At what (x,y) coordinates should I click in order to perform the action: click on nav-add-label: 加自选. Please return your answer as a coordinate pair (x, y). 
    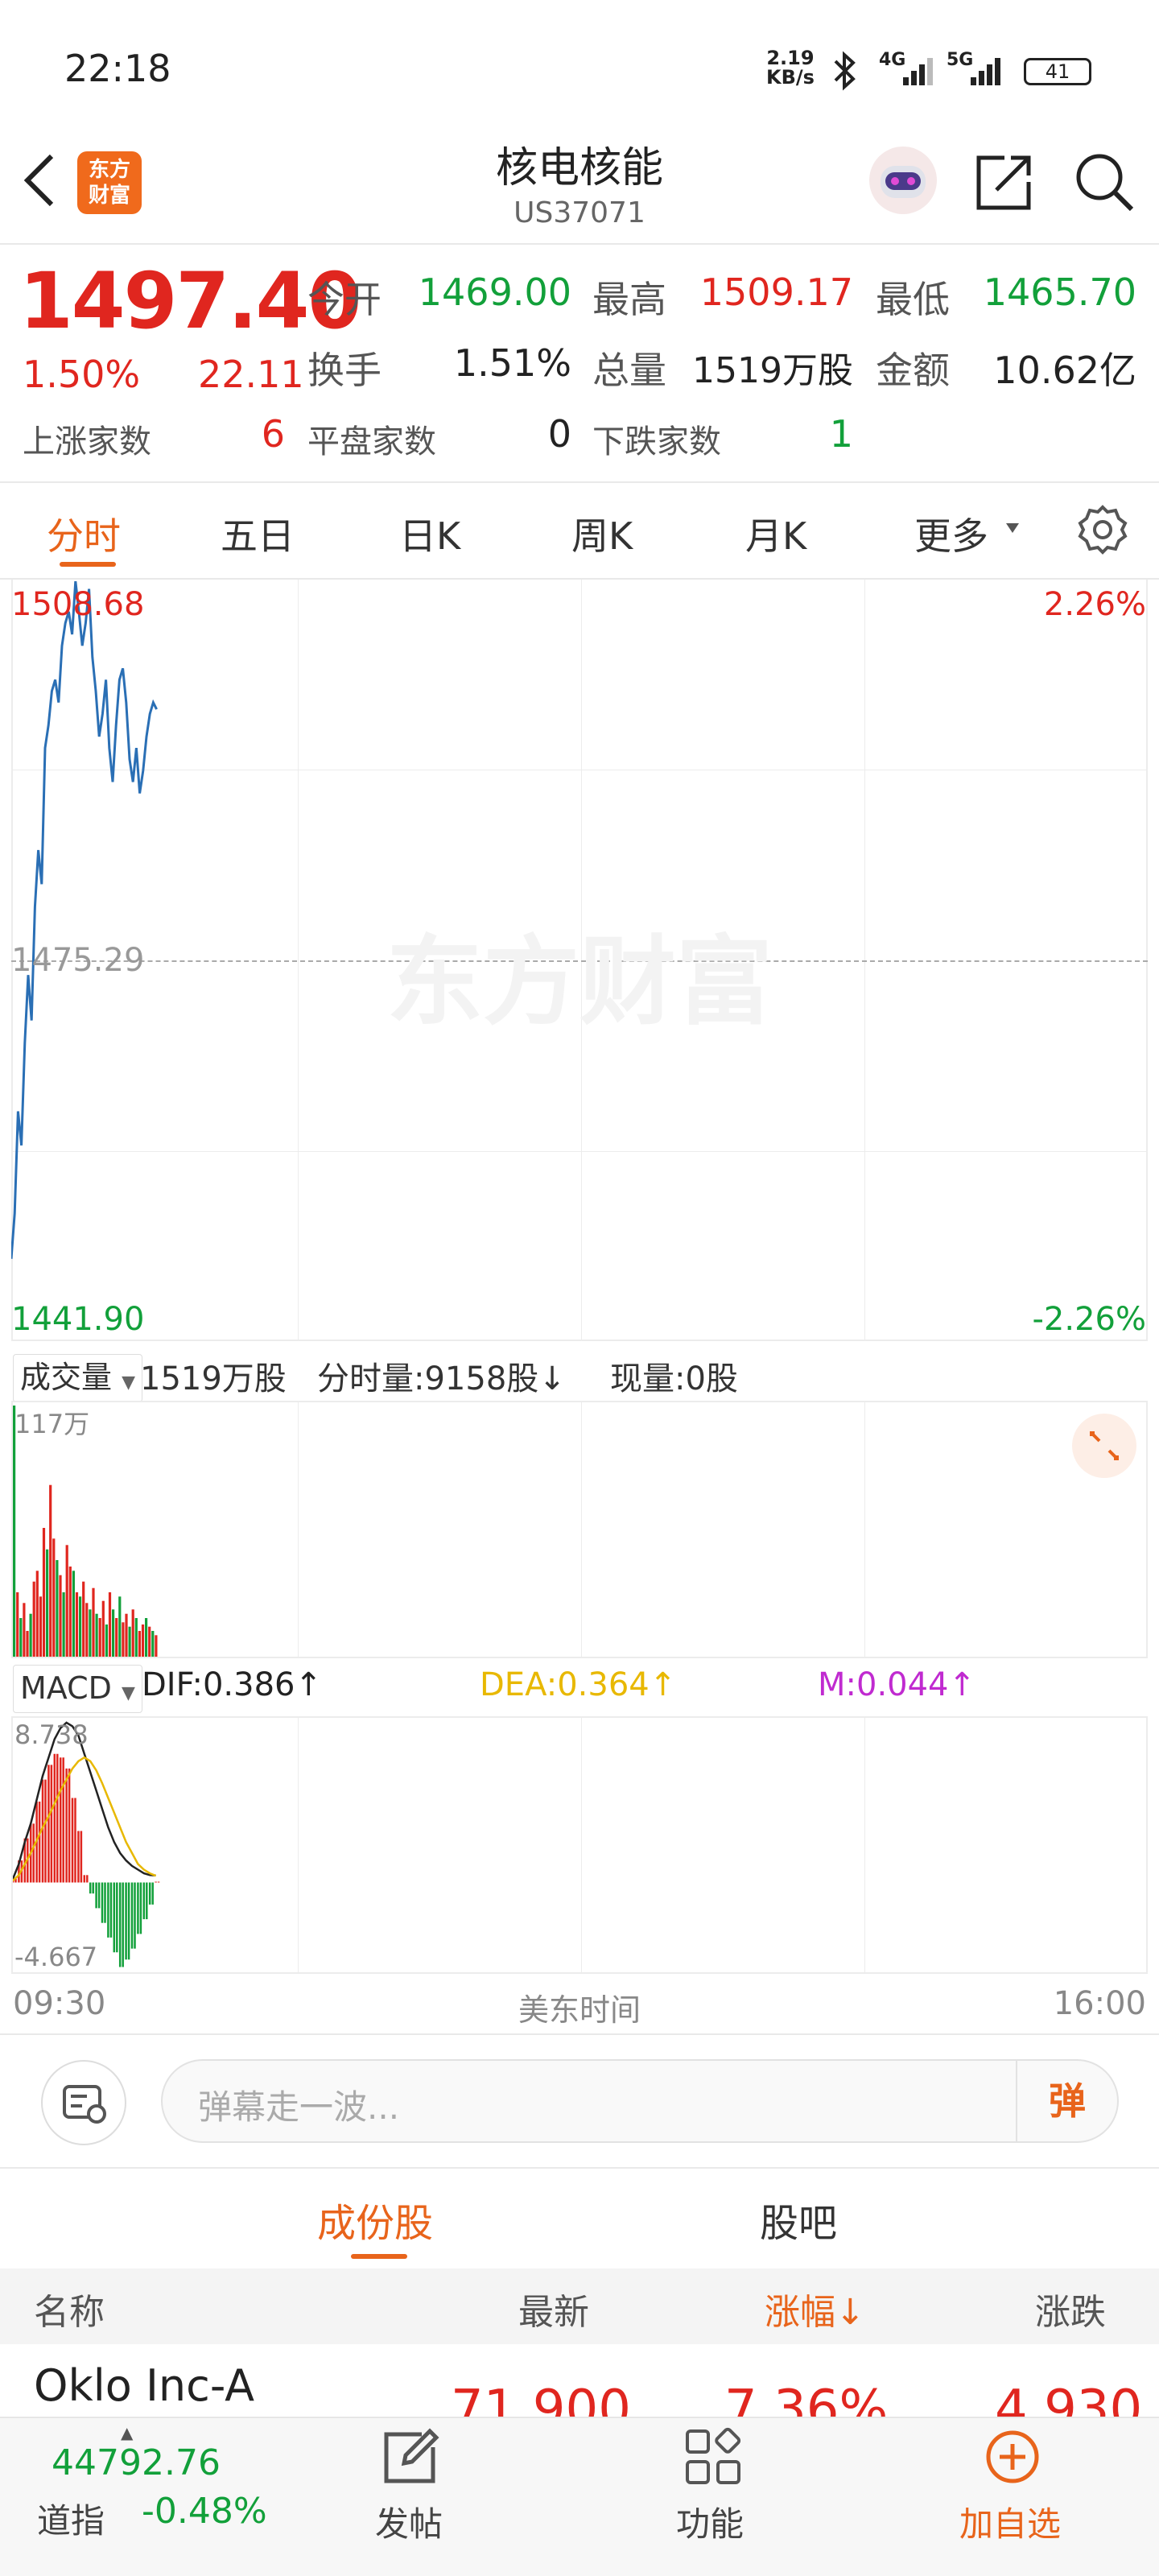
    Looking at the image, I should click on (1010, 2521).